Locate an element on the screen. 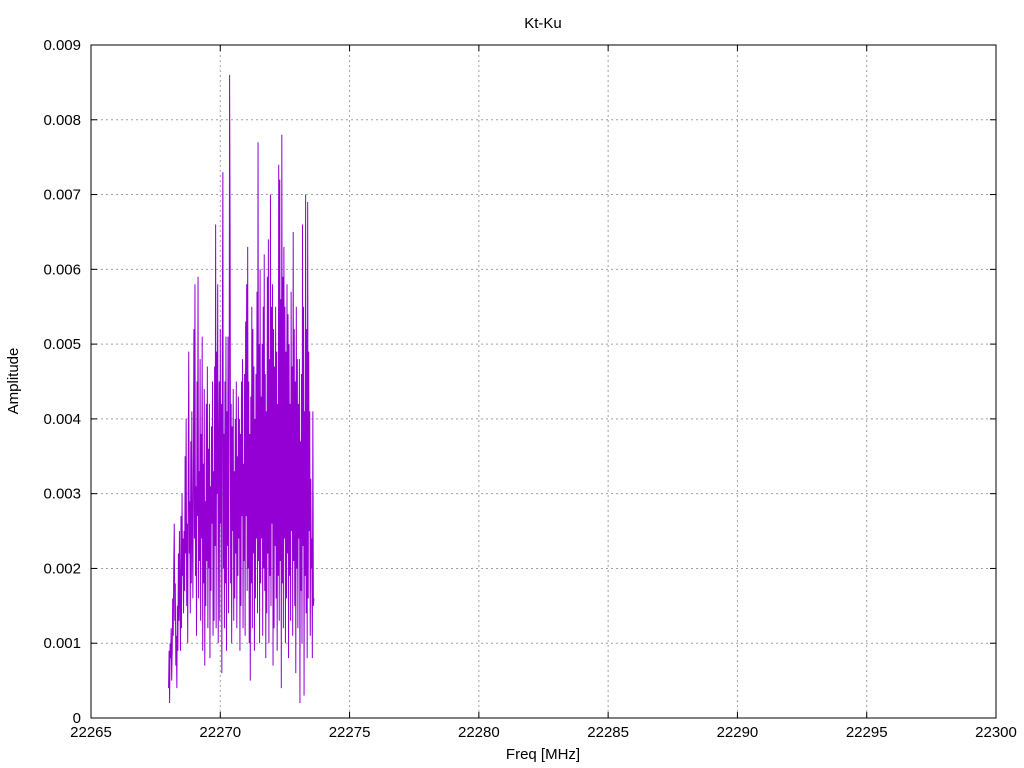 The width and height of the screenshot is (1024, 768). y-tick-label: 0.002 is located at coordinates (62, 568).